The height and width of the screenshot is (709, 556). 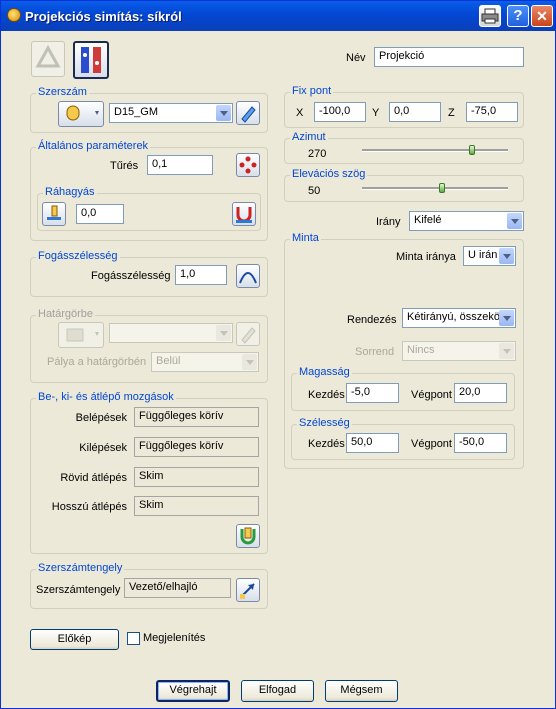 What do you see at coordinates (356, 58) in the screenshot?
I see `nev-label: Név` at bounding box center [356, 58].